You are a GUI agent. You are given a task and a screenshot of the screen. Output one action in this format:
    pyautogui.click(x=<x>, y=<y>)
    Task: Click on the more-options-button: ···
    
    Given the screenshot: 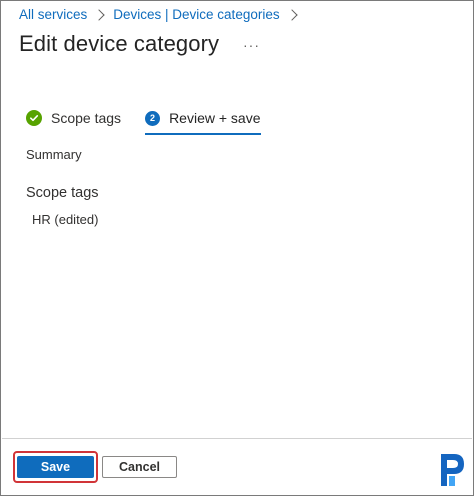 What is the action you would take?
    pyautogui.click(x=251, y=45)
    